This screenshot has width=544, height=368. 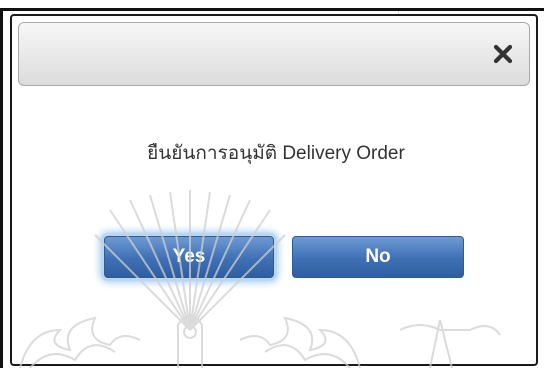 What do you see at coordinates (276, 153) in the screenshot?
I see `dialog-message: ยืนยันการอนุมัติ Delivery Order` at bounding box center [276, 153].